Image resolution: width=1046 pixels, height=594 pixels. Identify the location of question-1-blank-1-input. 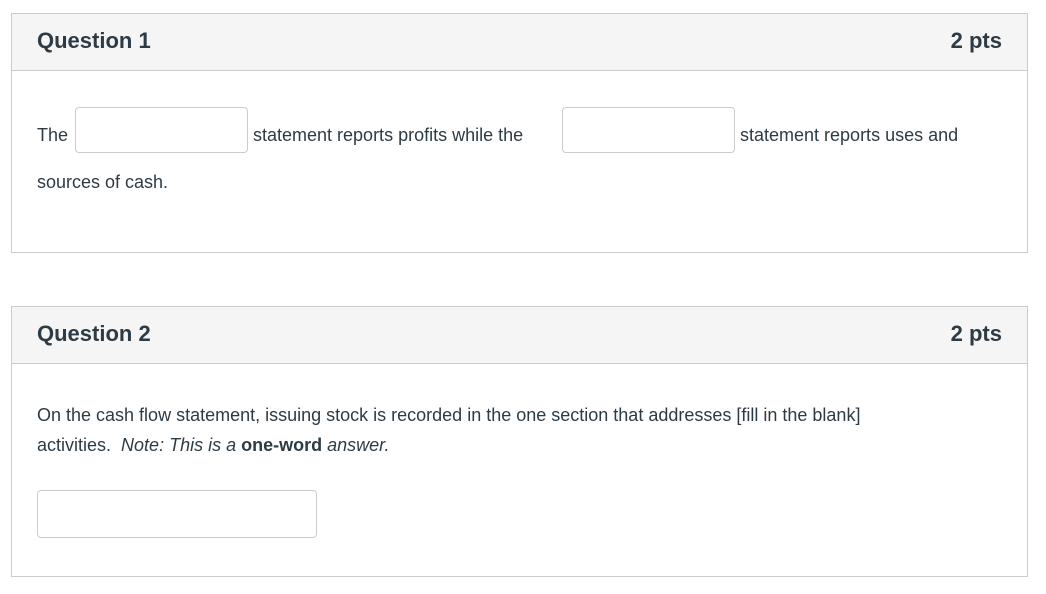
(161, 130).